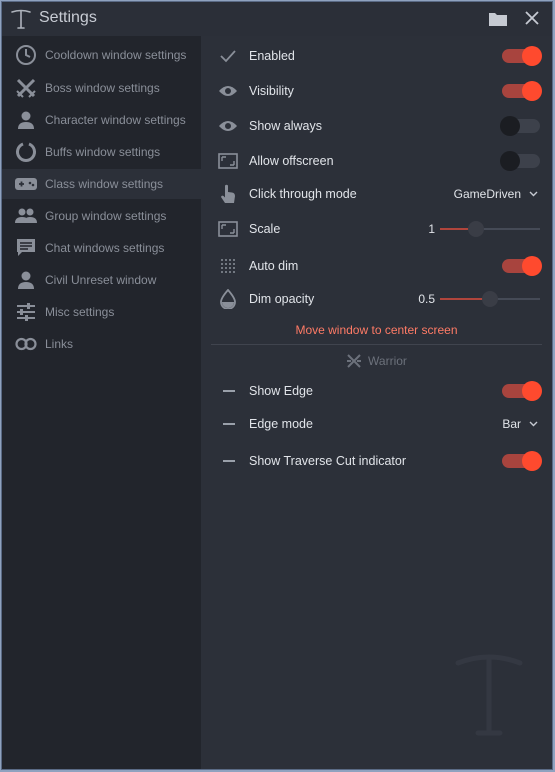  I want to click on close-icon, so click(532, 18).